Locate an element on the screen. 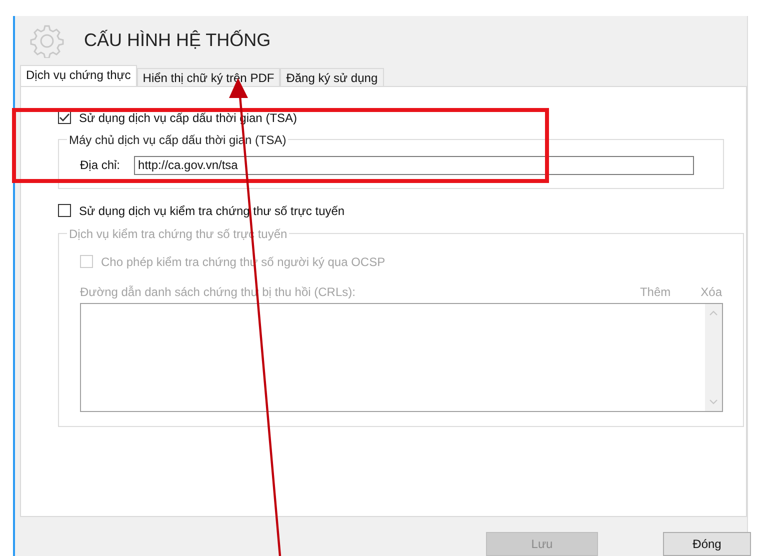  tab: Đăng ký sử dụng is located at coordinates (332, 77).